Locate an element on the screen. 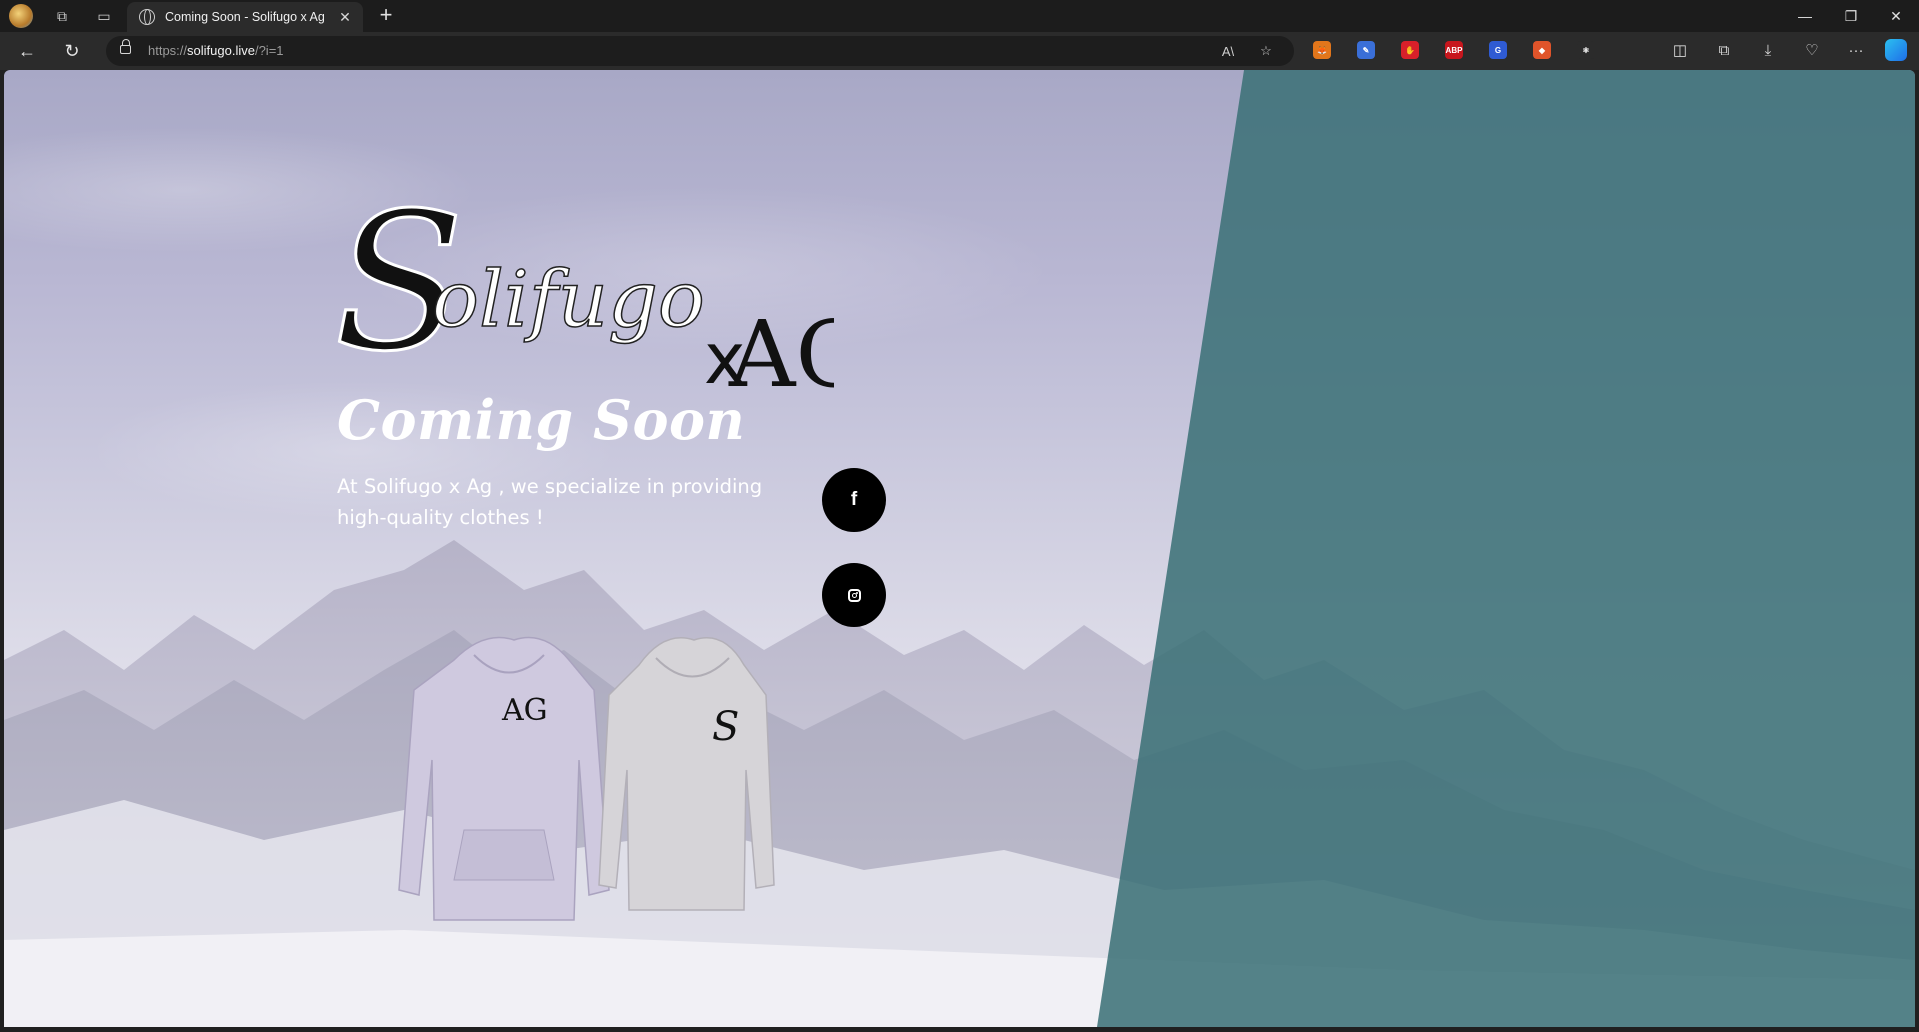 The image size is (1919, 1032). read-aloud-icon: A\ is located at coordinates (1228, 51).